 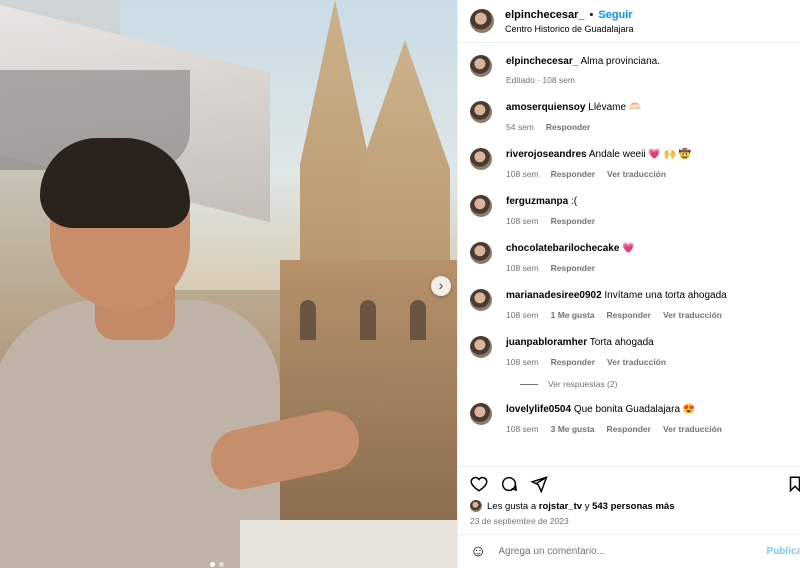 What do you see at coordinates (621, 342) in the screenshot?
I see `comment-text: Torta ahogada` at bounding box center [621, 342].